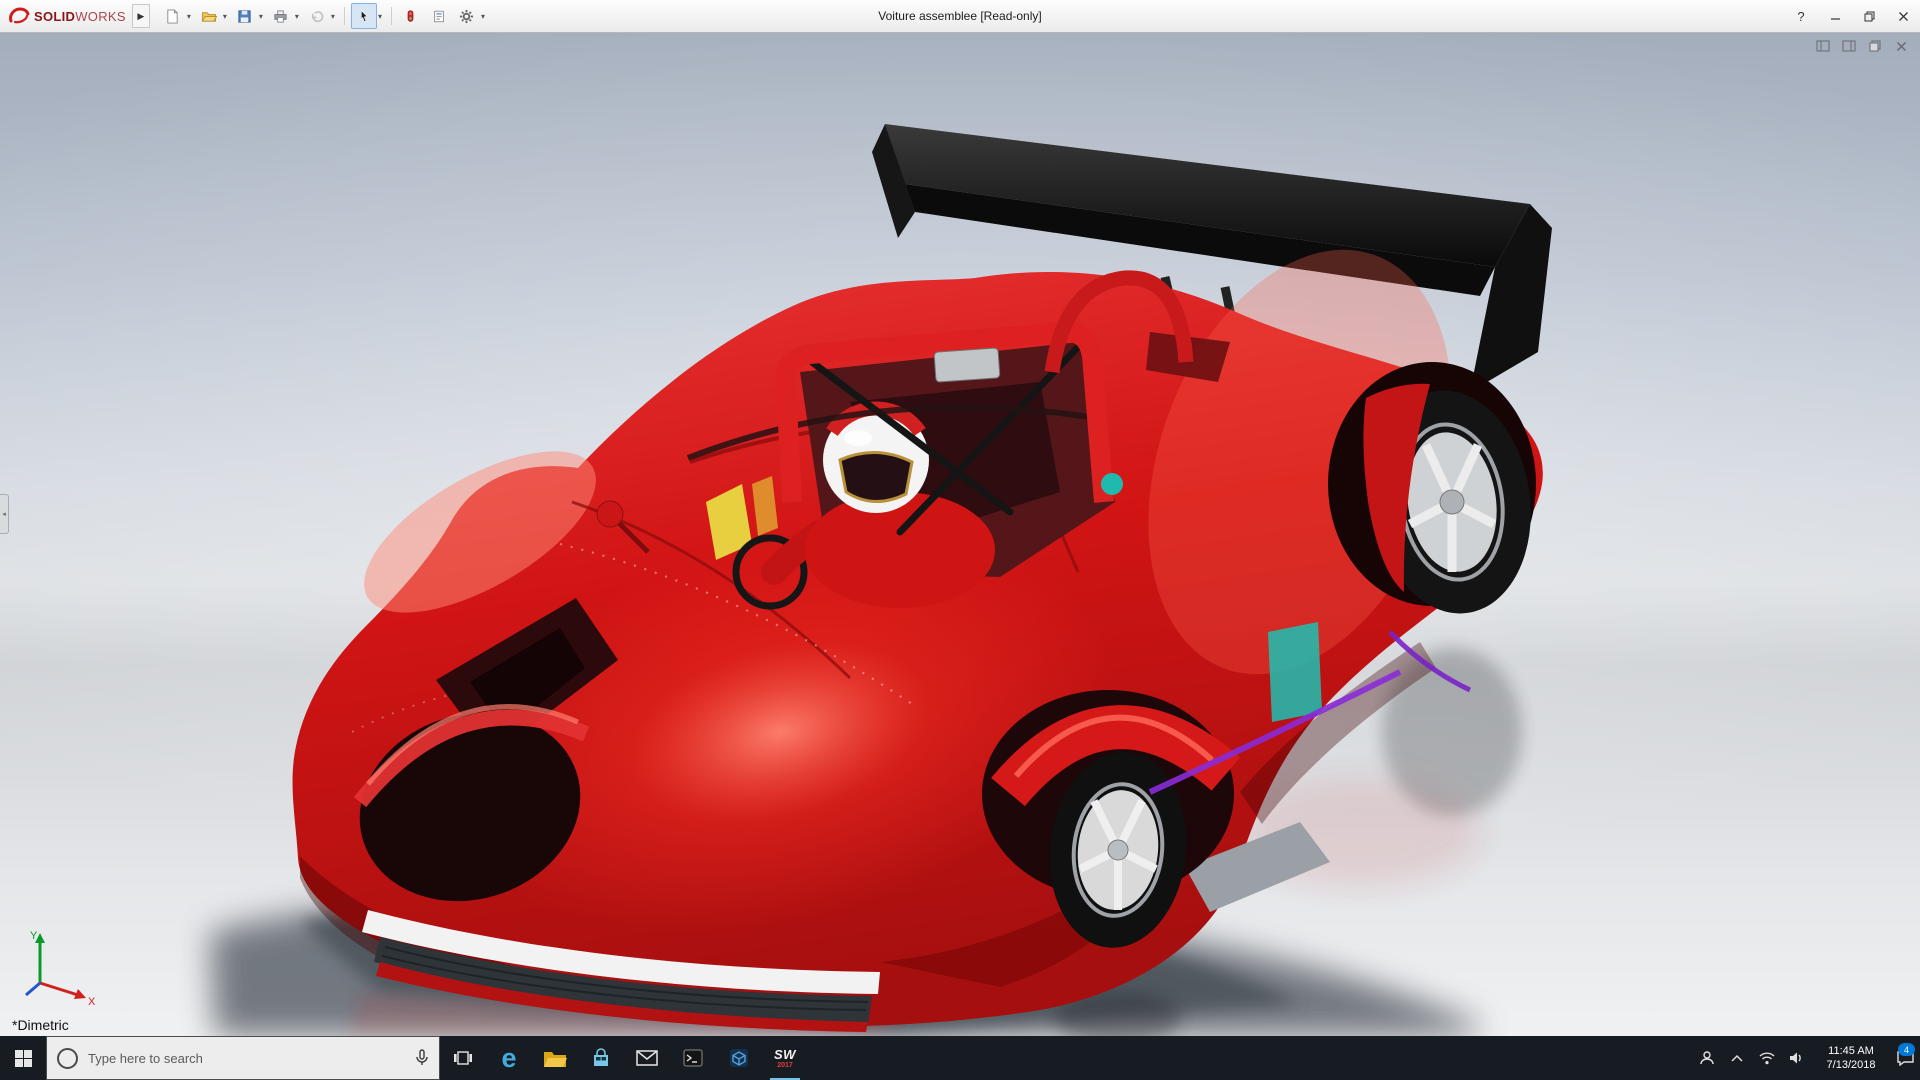  Describe the element at coordinates (1862, 46) in the screenshot. I see `document-window-controls` at that location.